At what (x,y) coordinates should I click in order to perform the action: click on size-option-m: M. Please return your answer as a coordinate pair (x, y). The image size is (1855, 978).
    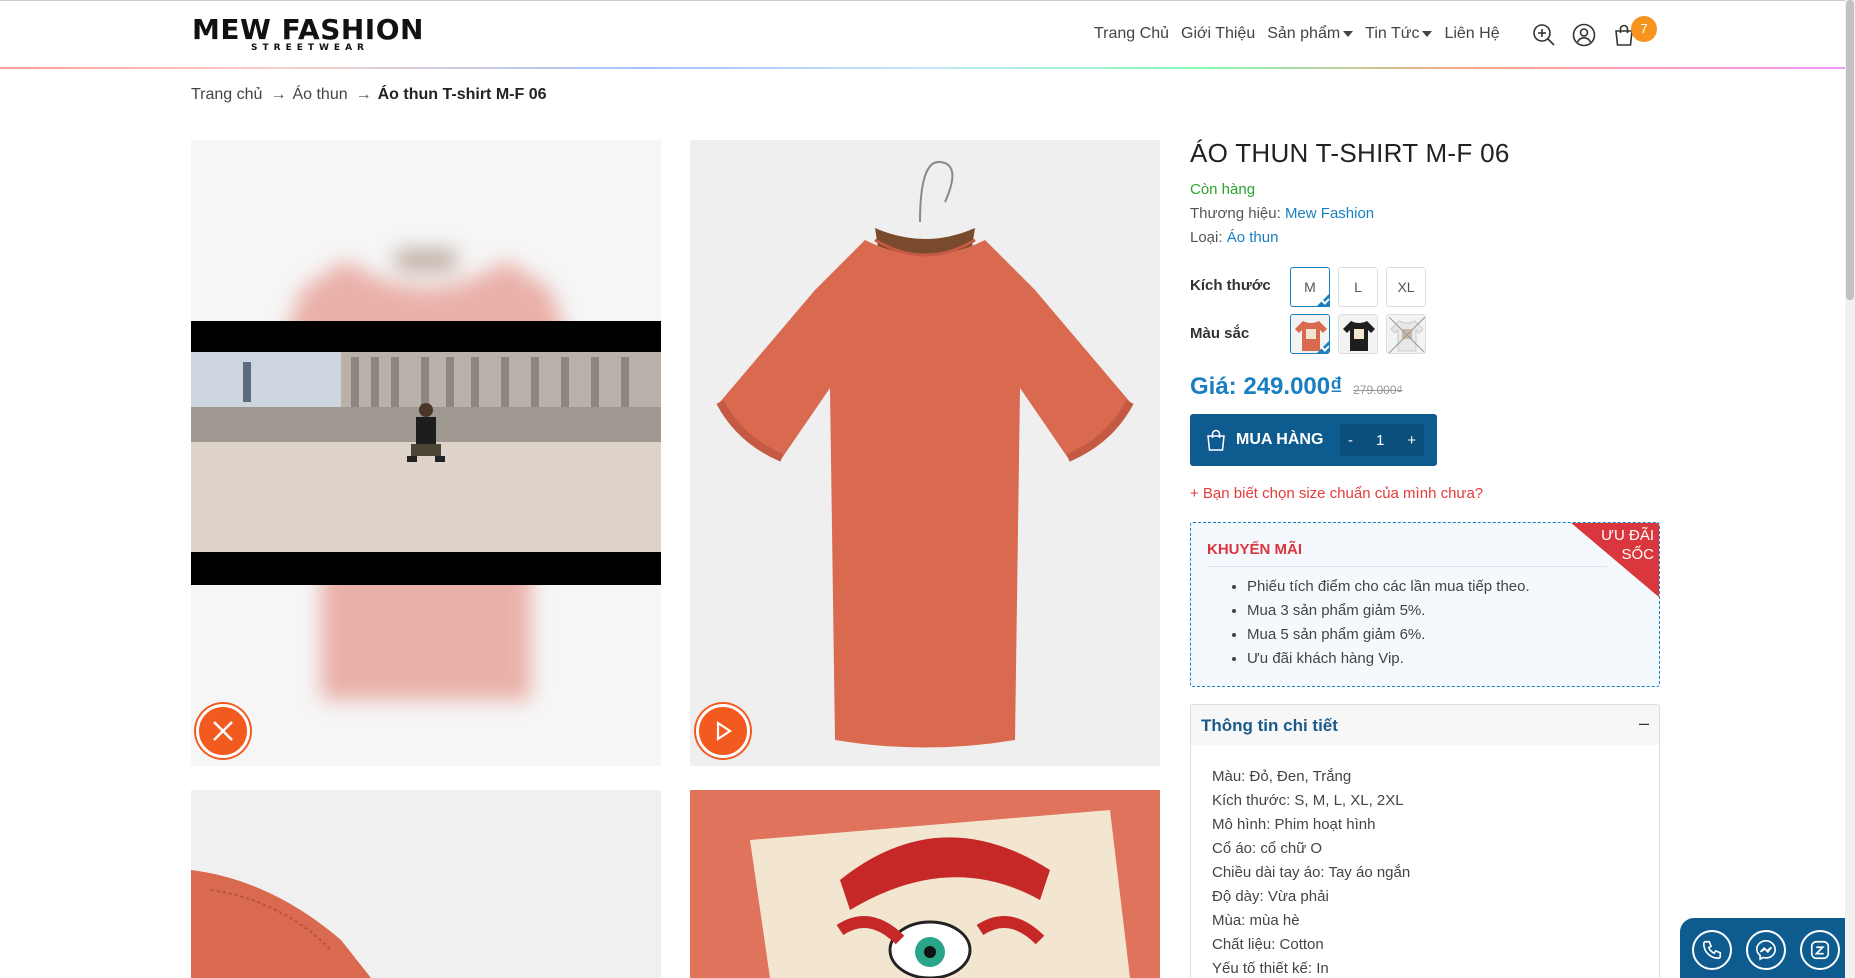
    Looking at the image, I should click on (1310, 287).